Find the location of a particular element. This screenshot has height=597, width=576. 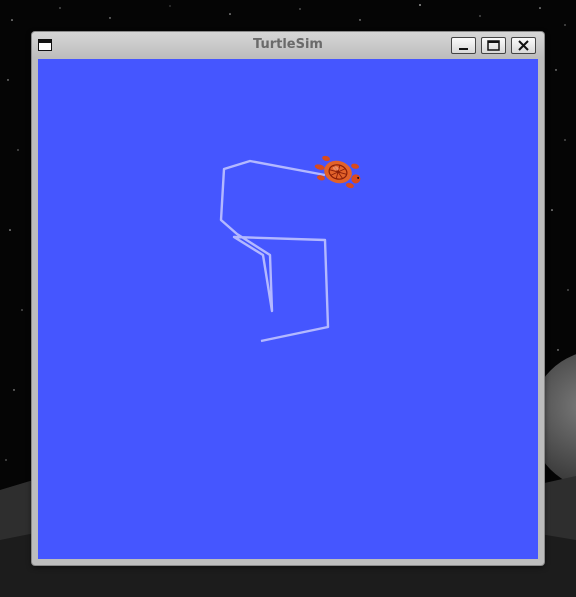

pen-trail is located at coordinates (274, 251).